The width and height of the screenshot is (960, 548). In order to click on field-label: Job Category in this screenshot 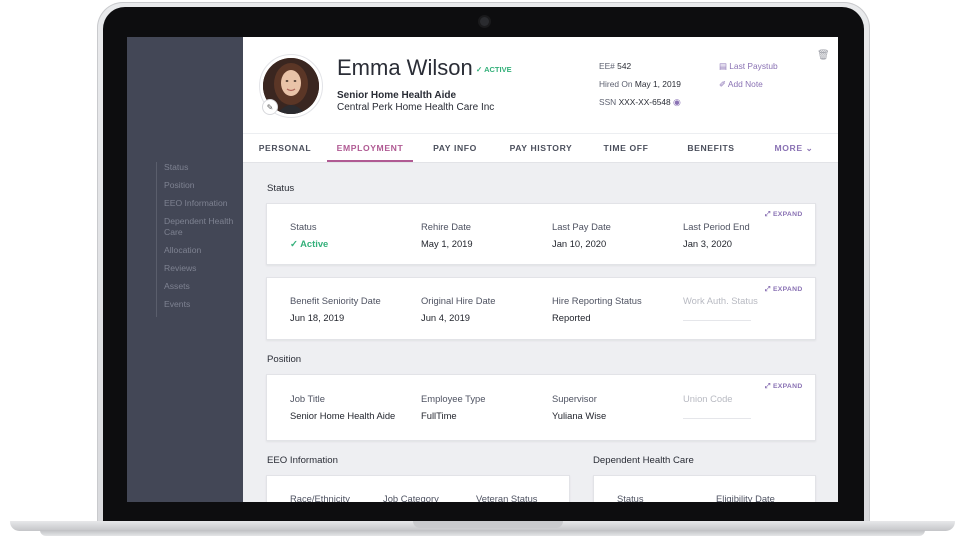, I will do `click(411, 497)`.